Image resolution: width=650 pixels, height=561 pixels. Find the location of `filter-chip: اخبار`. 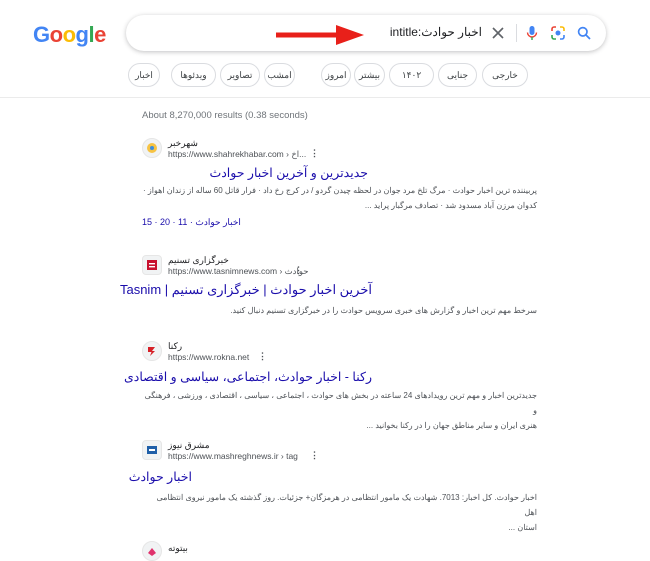

filter-chip: اخبار is located at coordinates (144, 75).